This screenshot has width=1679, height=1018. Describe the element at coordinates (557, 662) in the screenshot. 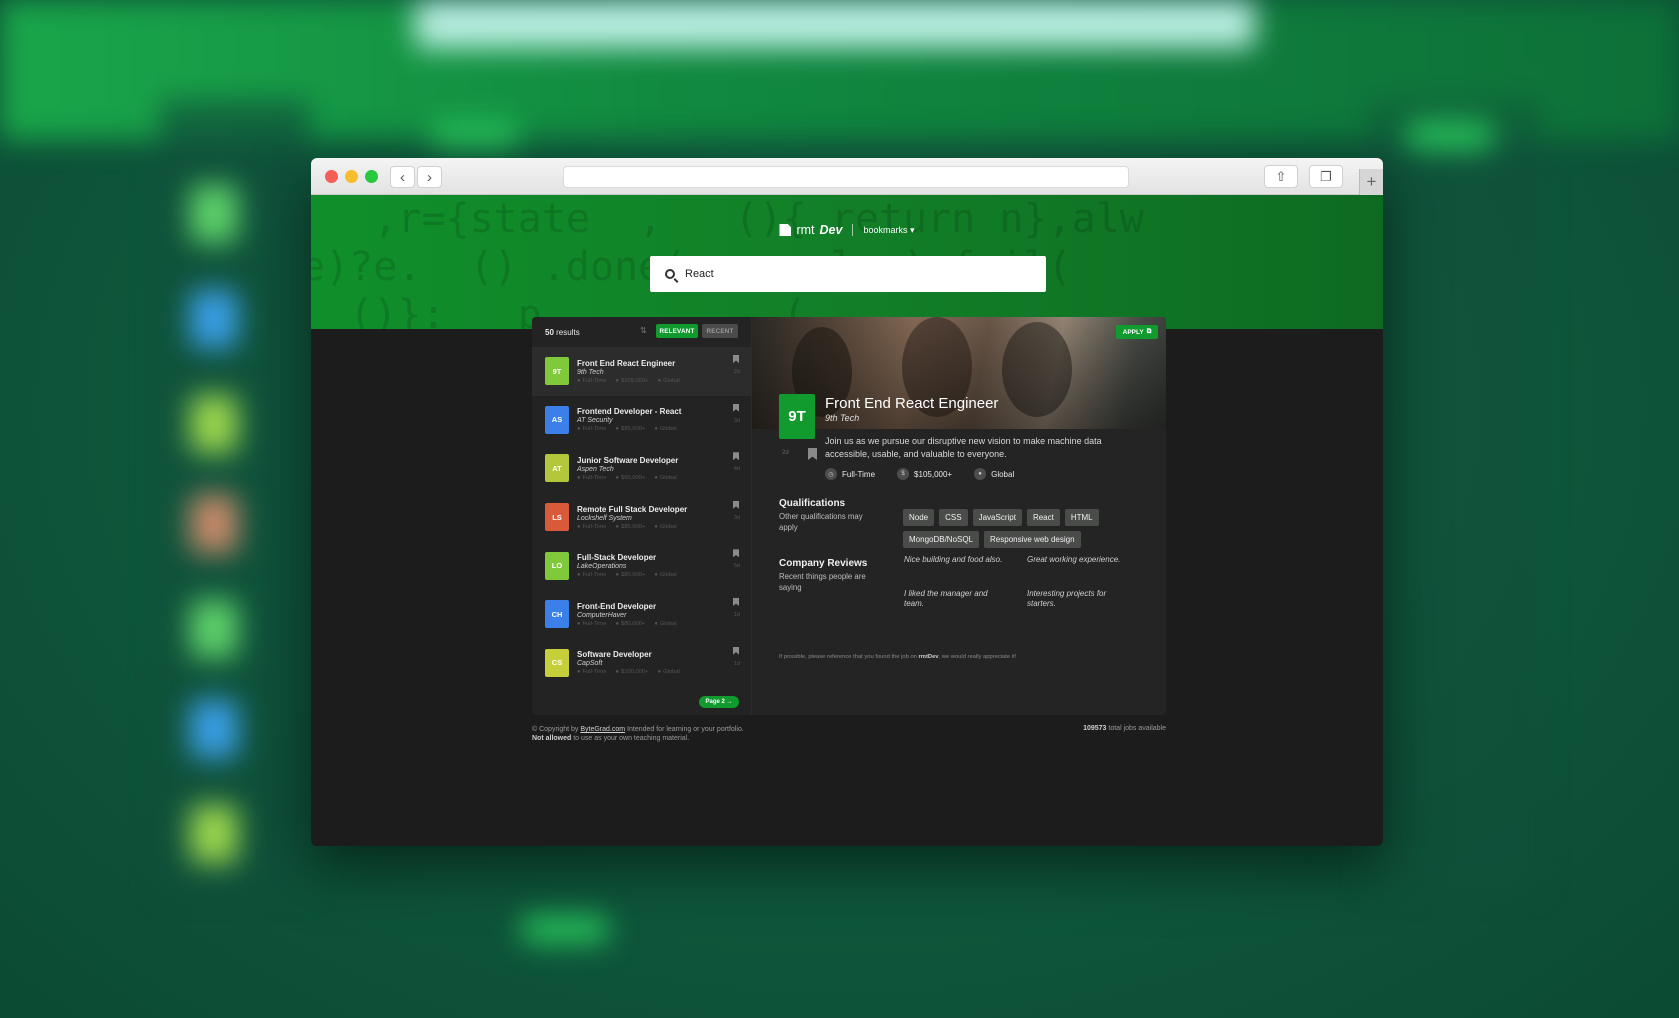

I see `company-badge: CS` at that location.